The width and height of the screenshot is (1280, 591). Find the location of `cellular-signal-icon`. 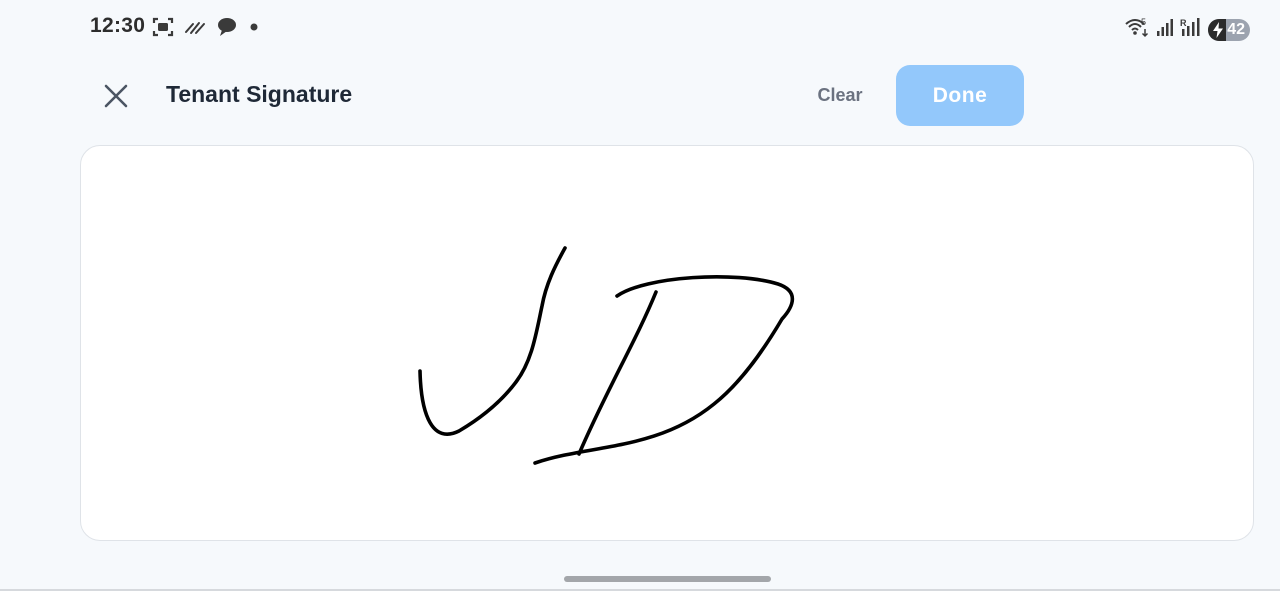

cellular-signal-icon is located at coordinates (1165, 29).